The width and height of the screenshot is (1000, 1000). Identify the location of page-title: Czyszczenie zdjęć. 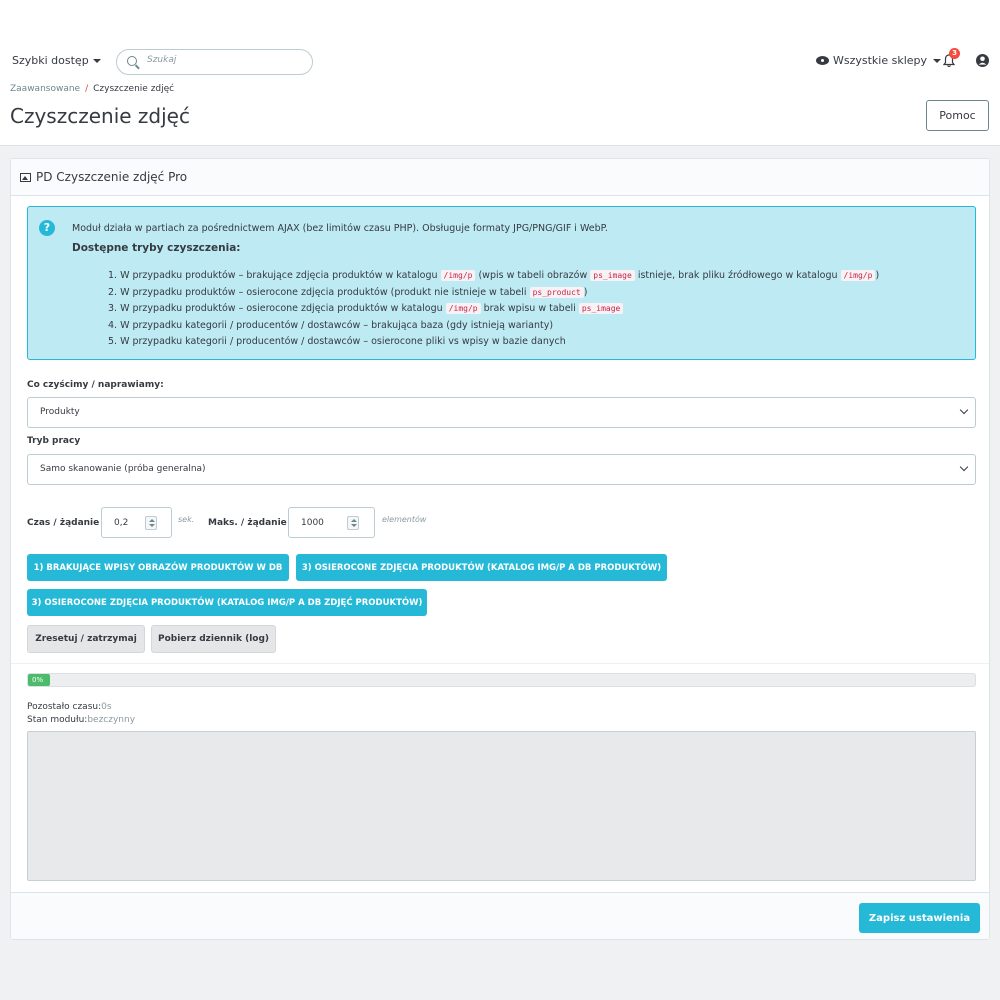
(100, 116).